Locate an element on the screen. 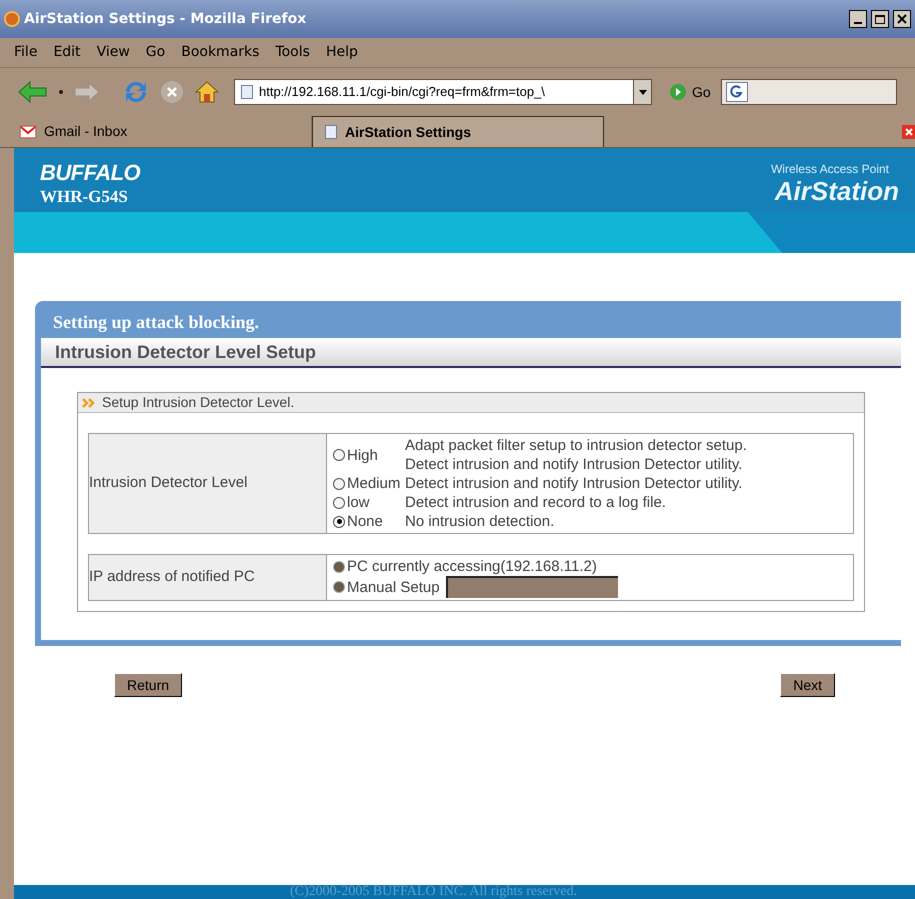 The image size is (915, 899). minimize-icon is located at coordinates (858, 19).